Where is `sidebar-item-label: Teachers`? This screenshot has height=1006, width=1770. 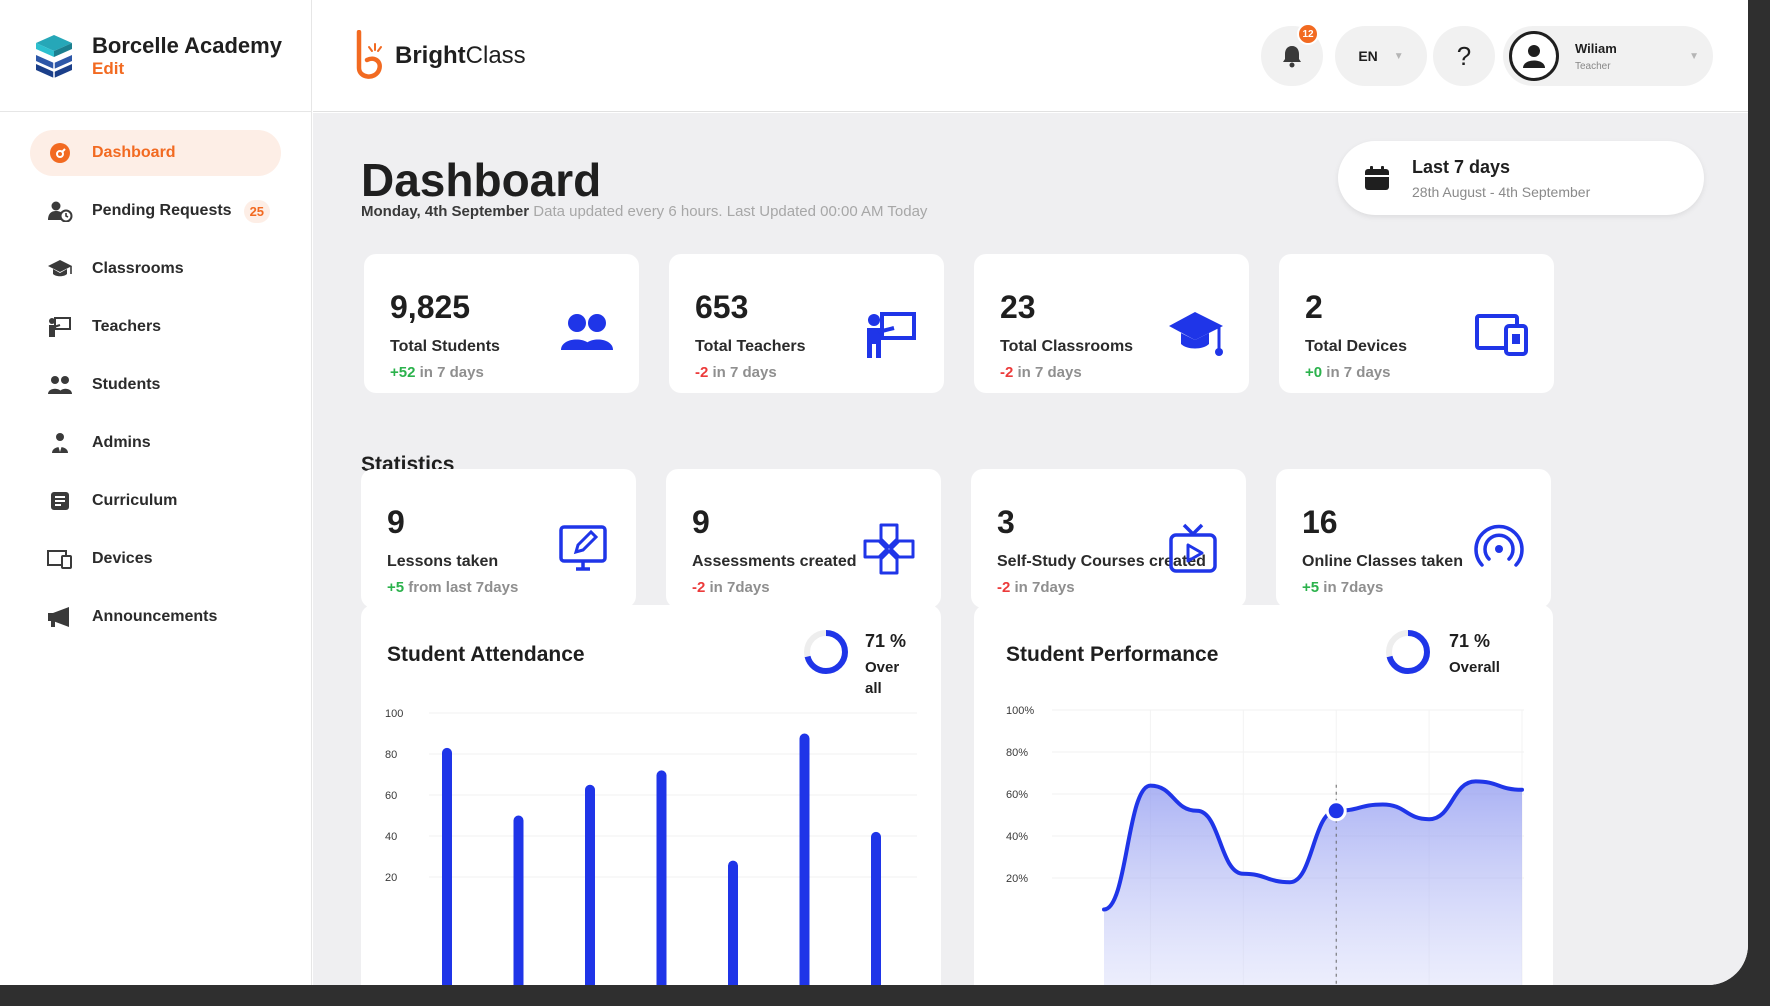 sidebar-item-label: Teachers is located at coordinates (127, 326).